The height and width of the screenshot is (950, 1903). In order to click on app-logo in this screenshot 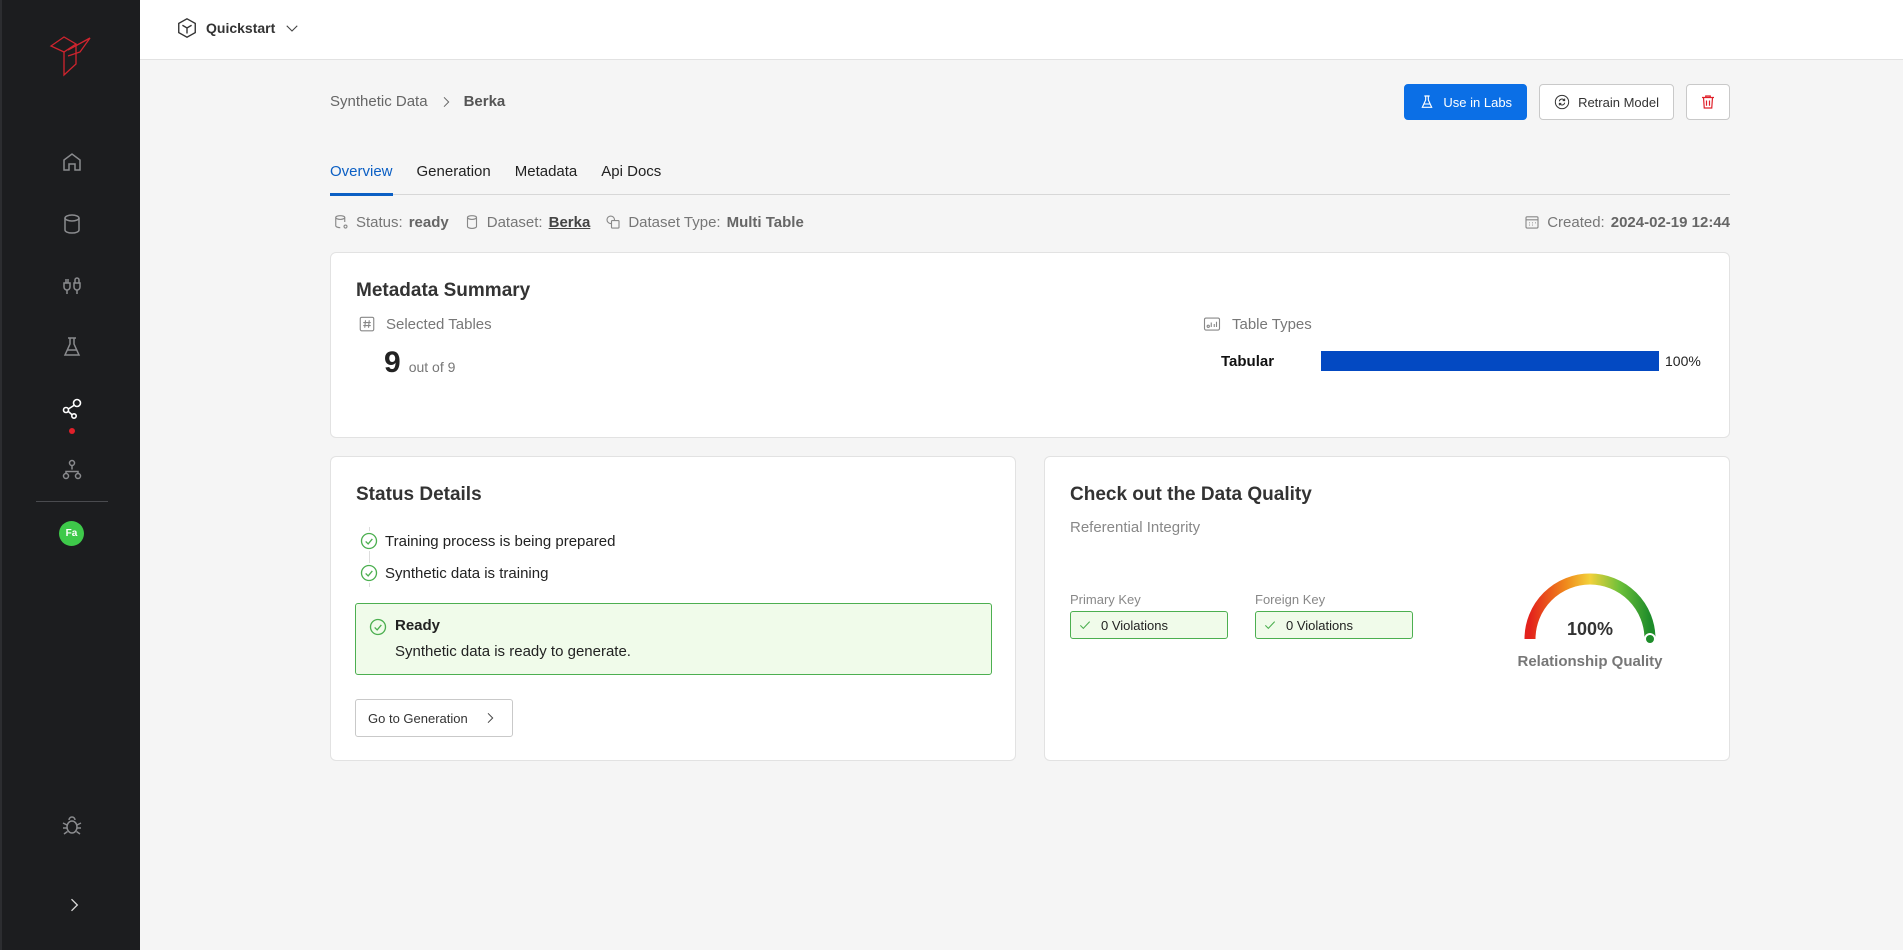, I will do `click(71, 54)`.